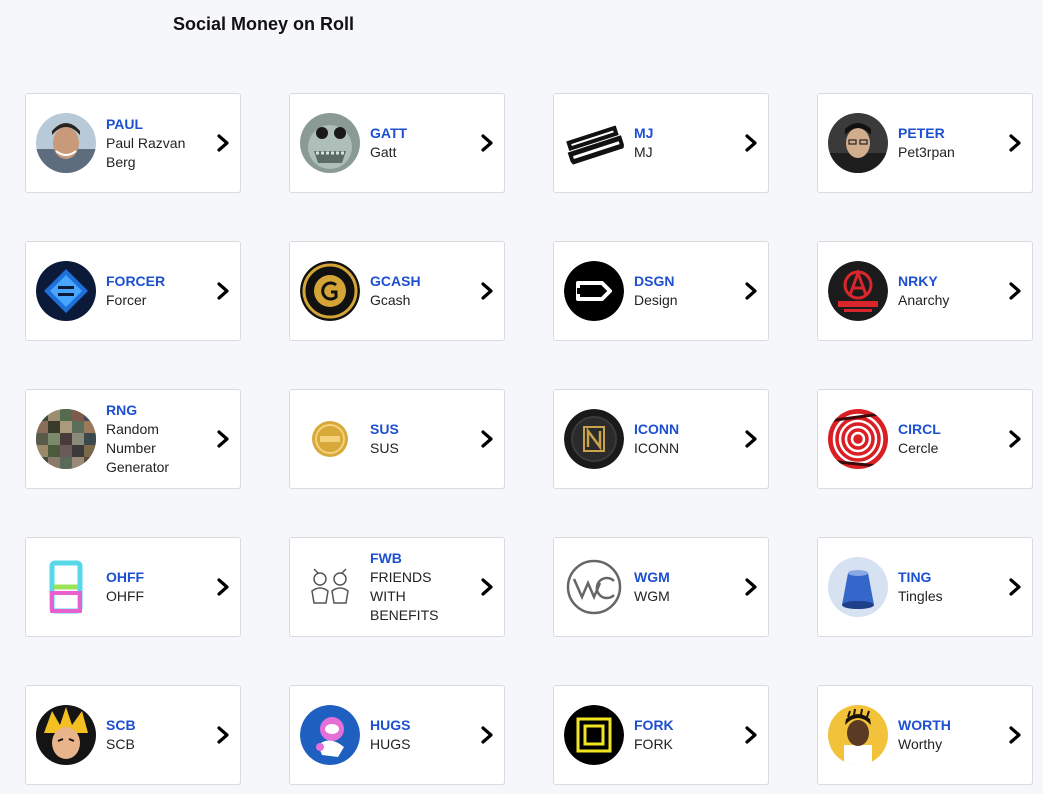 The height and width of the screenshot is (794, 1043). I want to click on coin-symbol: PAUL, so click(125, 123).